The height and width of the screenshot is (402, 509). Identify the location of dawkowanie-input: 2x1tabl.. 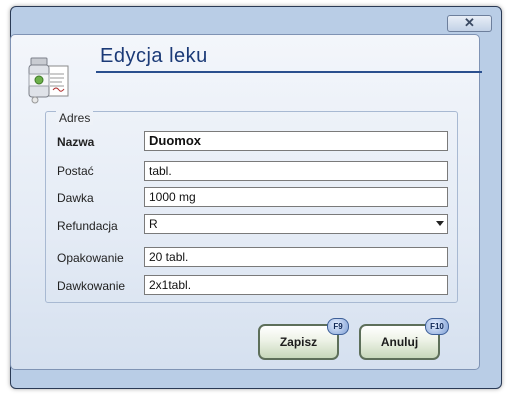
(296, 285).